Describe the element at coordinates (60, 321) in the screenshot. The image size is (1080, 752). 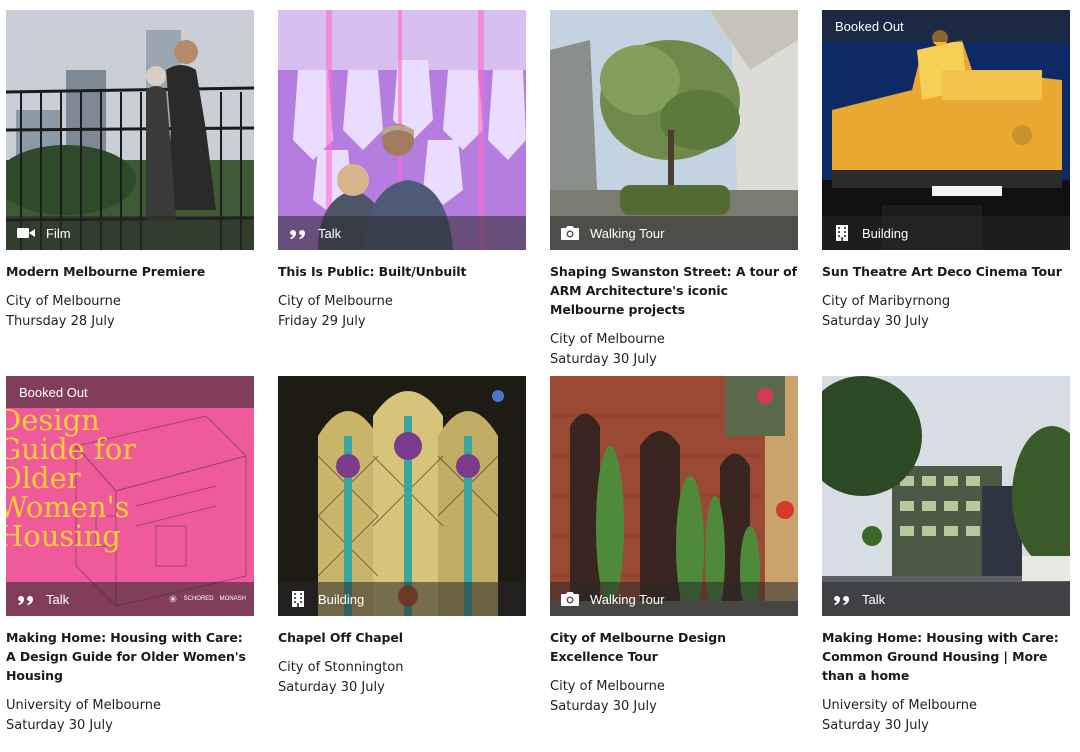
I see `event-date: Thursday 28 July` at that location.